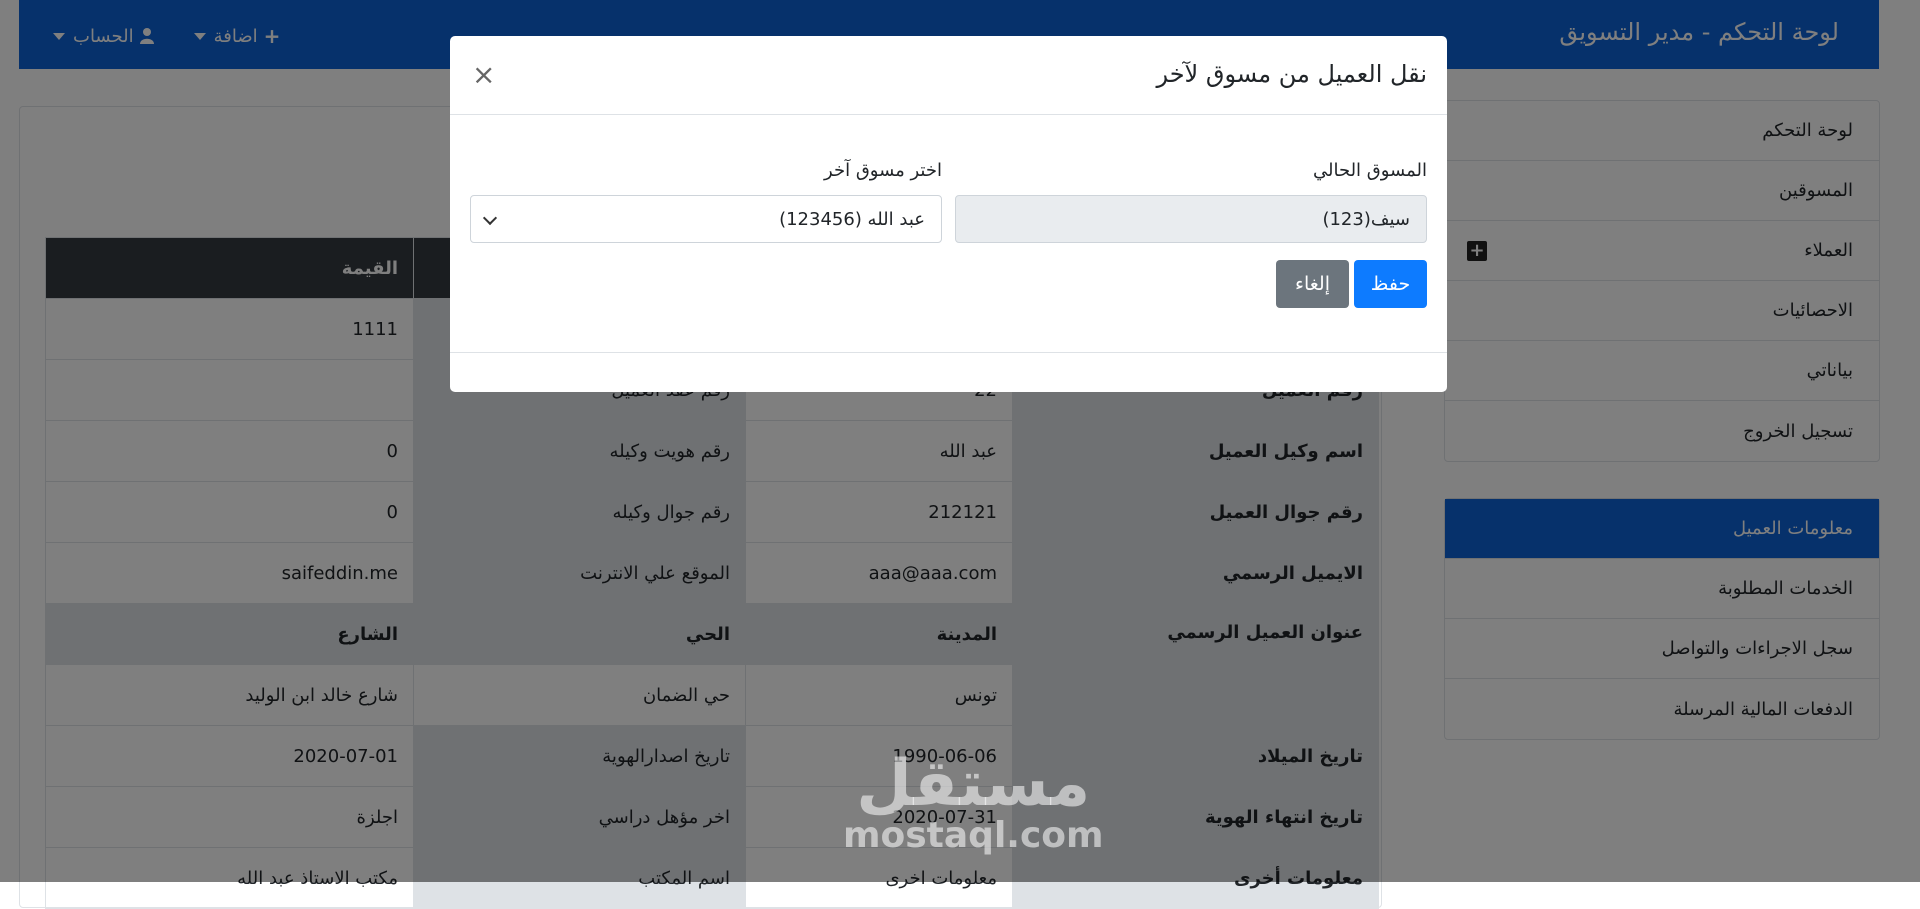 The height and width of the screenshot is (909, 1920). What do you see at coordinates (948, 372) in the screenshot?
I see `modal-footer` at bounding box center [948, 372].